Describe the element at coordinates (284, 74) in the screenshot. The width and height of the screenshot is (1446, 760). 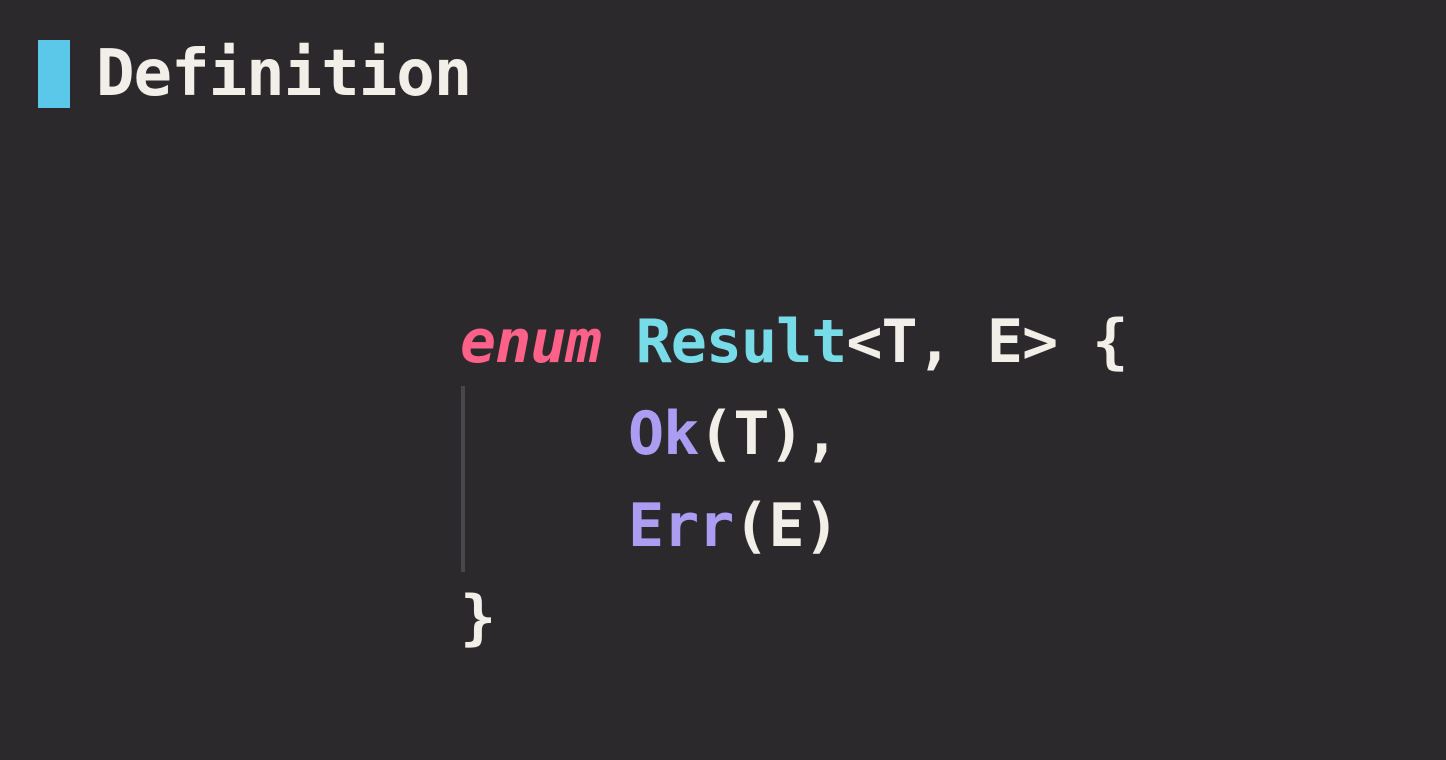
I see `page-title: Definition` at that location.